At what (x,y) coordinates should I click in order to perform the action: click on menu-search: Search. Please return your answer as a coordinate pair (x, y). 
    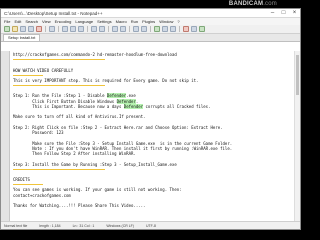
    Looking at the image, I should click on (31, 21).